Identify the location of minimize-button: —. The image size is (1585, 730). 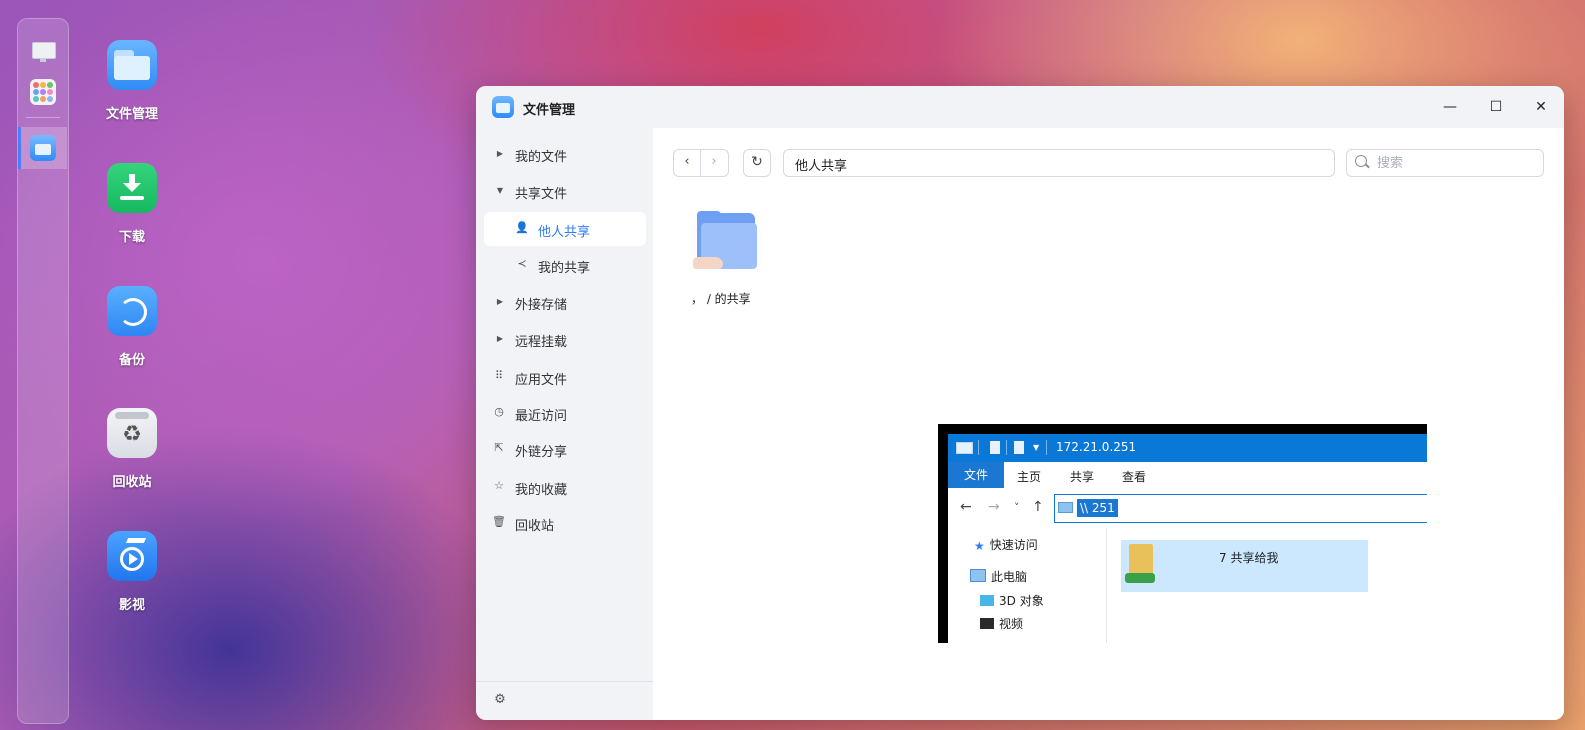
(1450, 107).